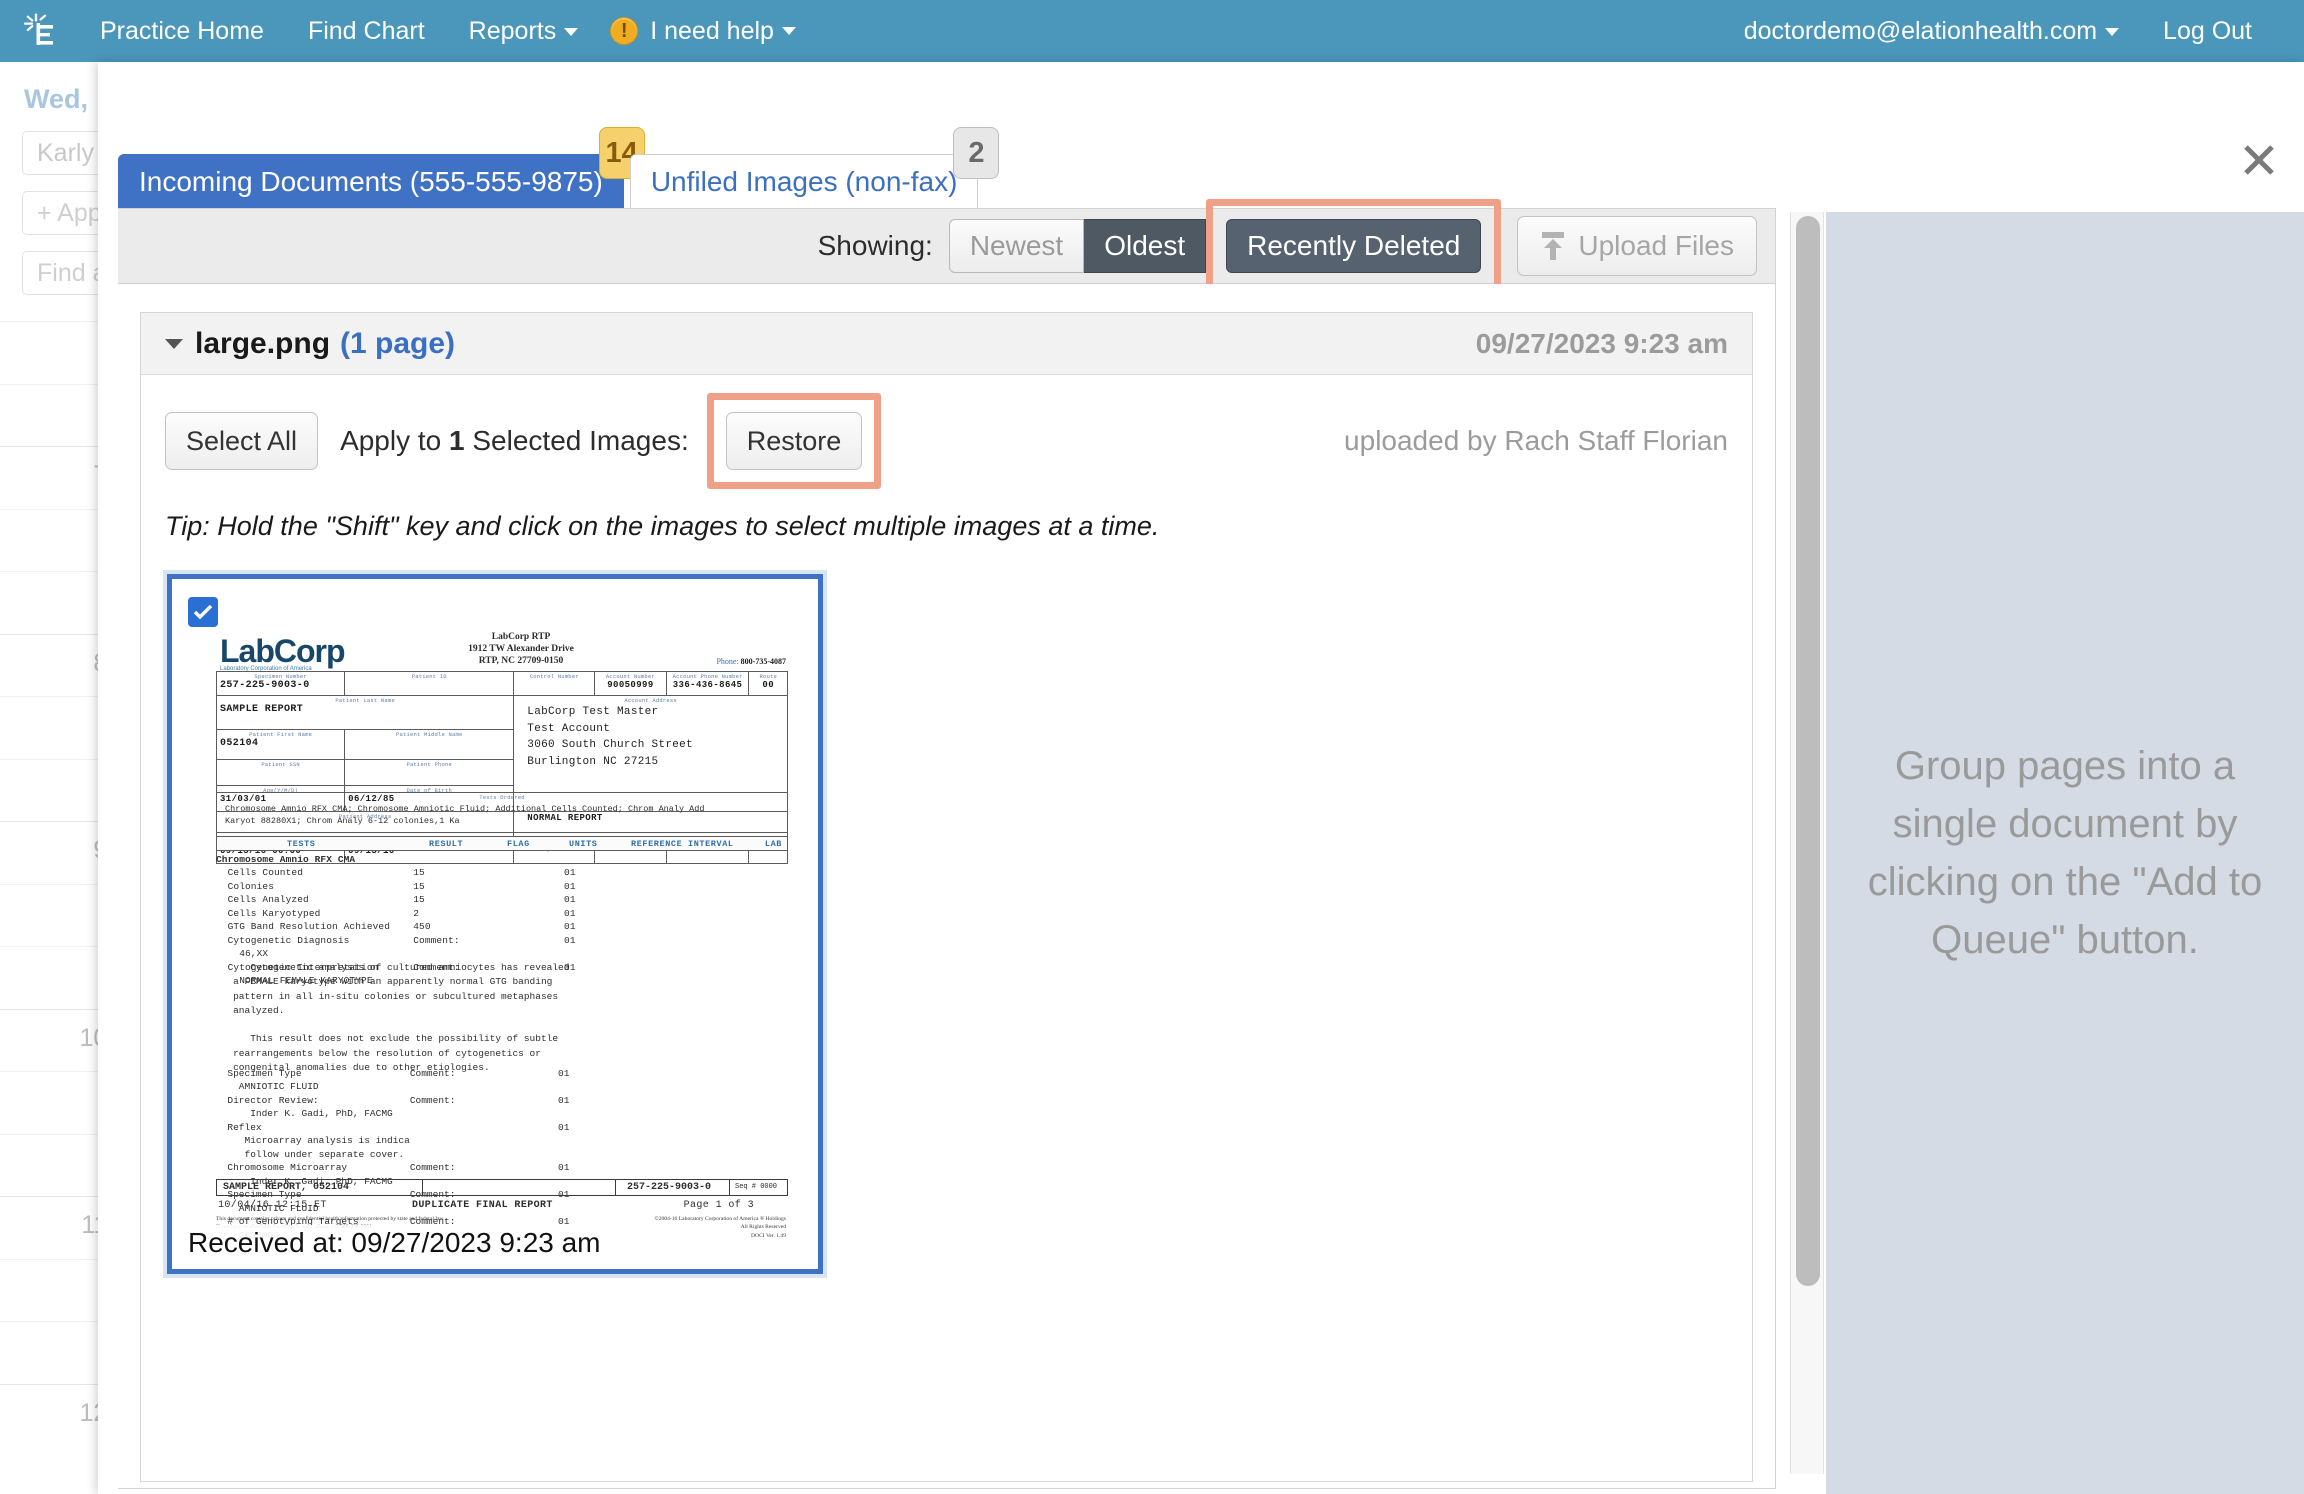 Image resolution: width=2304 pixels, height=1494 pixels. I want to click on apply-to-label: Apply to 1 Selected Images:, so click(514, 441).